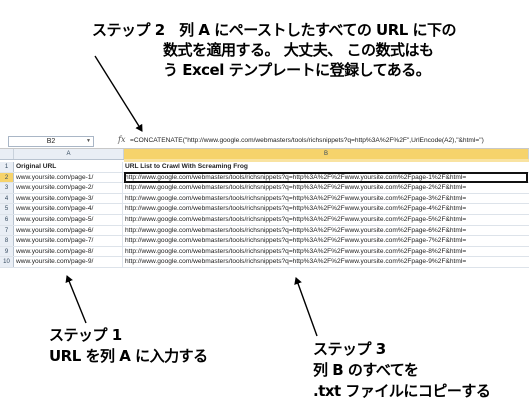 This screenshot has width=529, height=416. What do you see at coordinates (7, 262) in the screenshot?
I see `row-number: 10` at bounding box center [7, 262].